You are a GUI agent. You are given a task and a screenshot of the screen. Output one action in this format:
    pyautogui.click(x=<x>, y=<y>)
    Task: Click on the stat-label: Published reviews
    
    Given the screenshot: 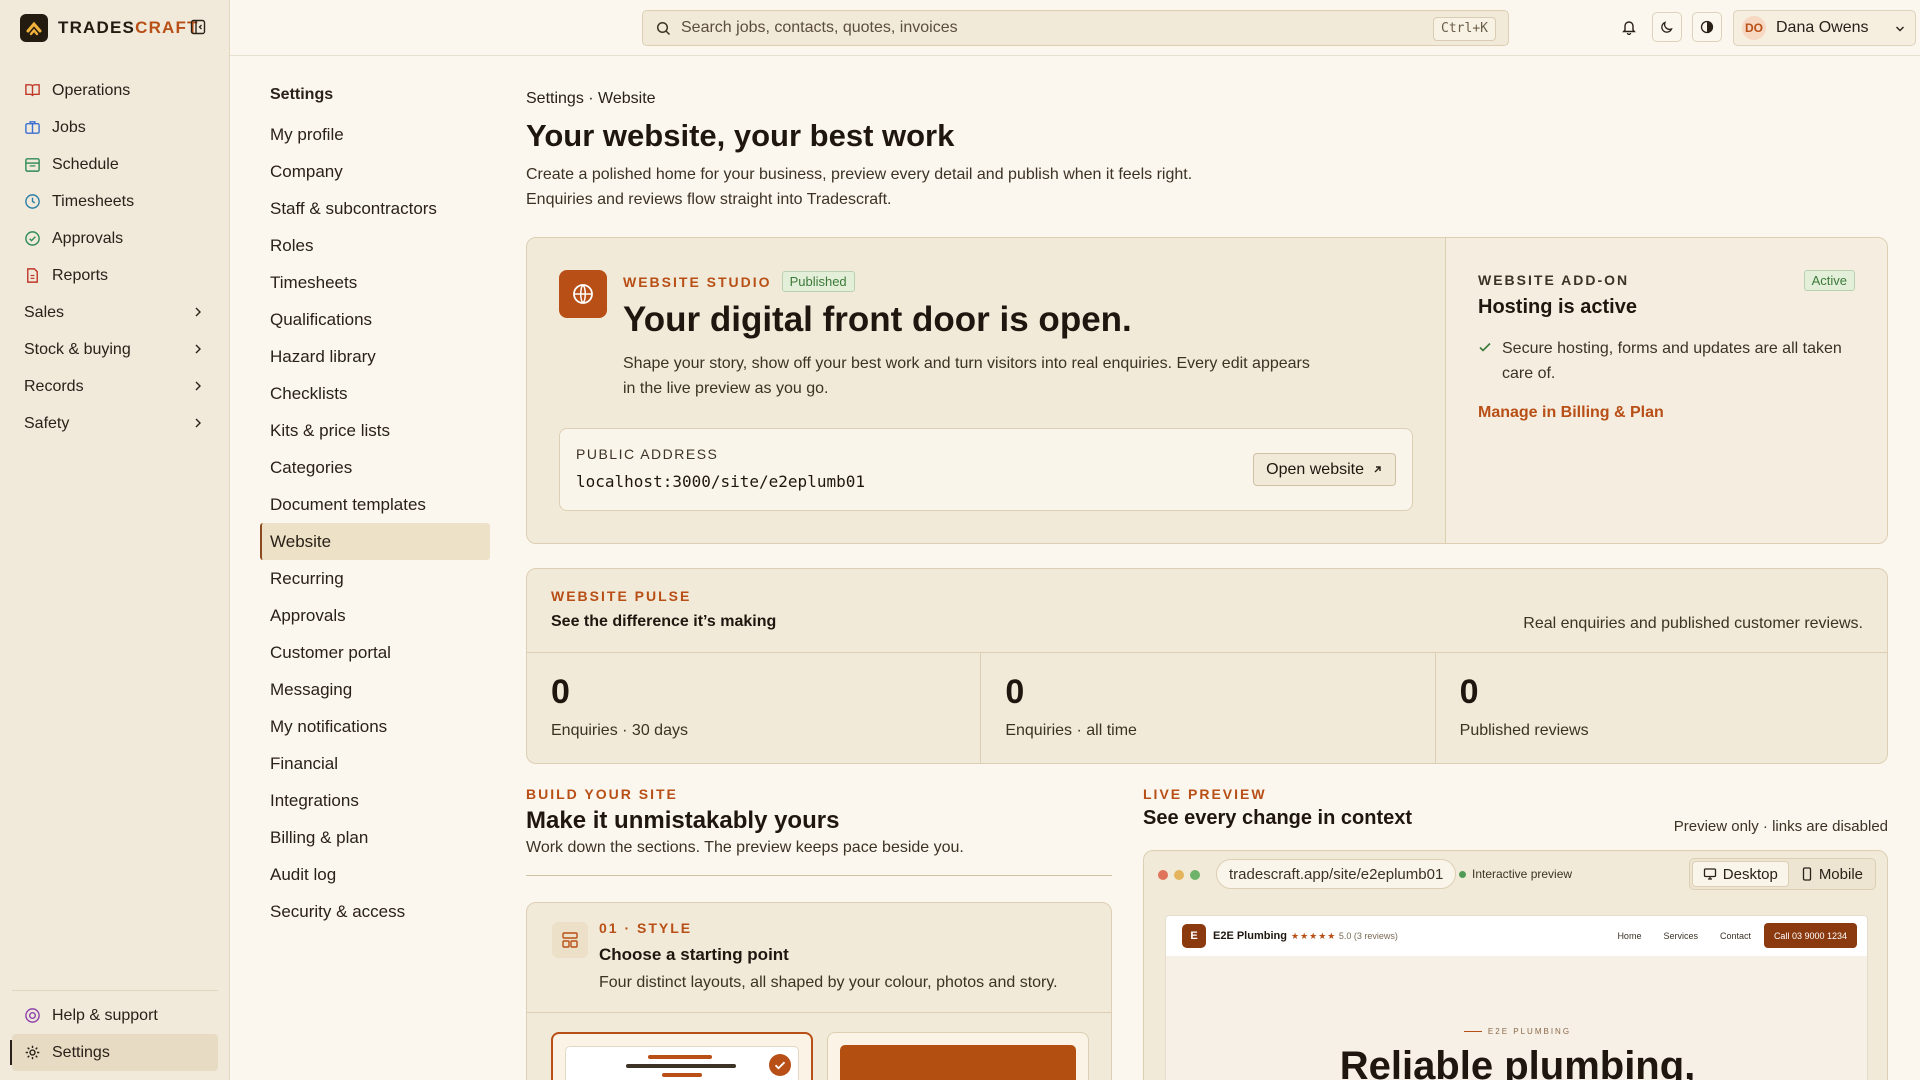 What is the action you would take?
    pyautogui.click(x=1524, y=730)
    